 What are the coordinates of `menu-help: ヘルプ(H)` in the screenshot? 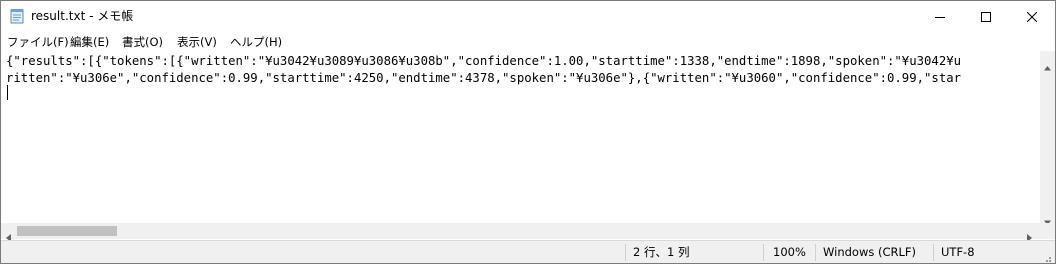 It's located at (256, 42).